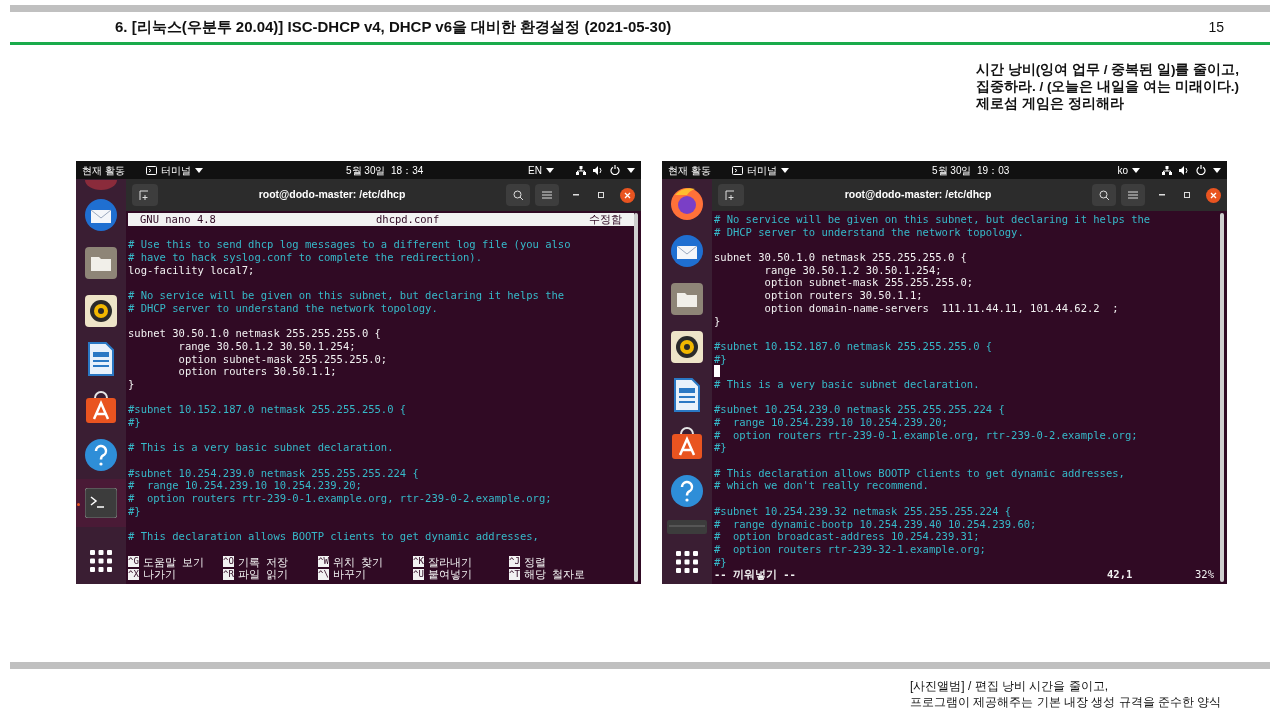  What do you see at coordinates (843, 295) in the screenshot?
I see `code-line: option routers 30.50.1.1;` at bounding box center [843, 295].